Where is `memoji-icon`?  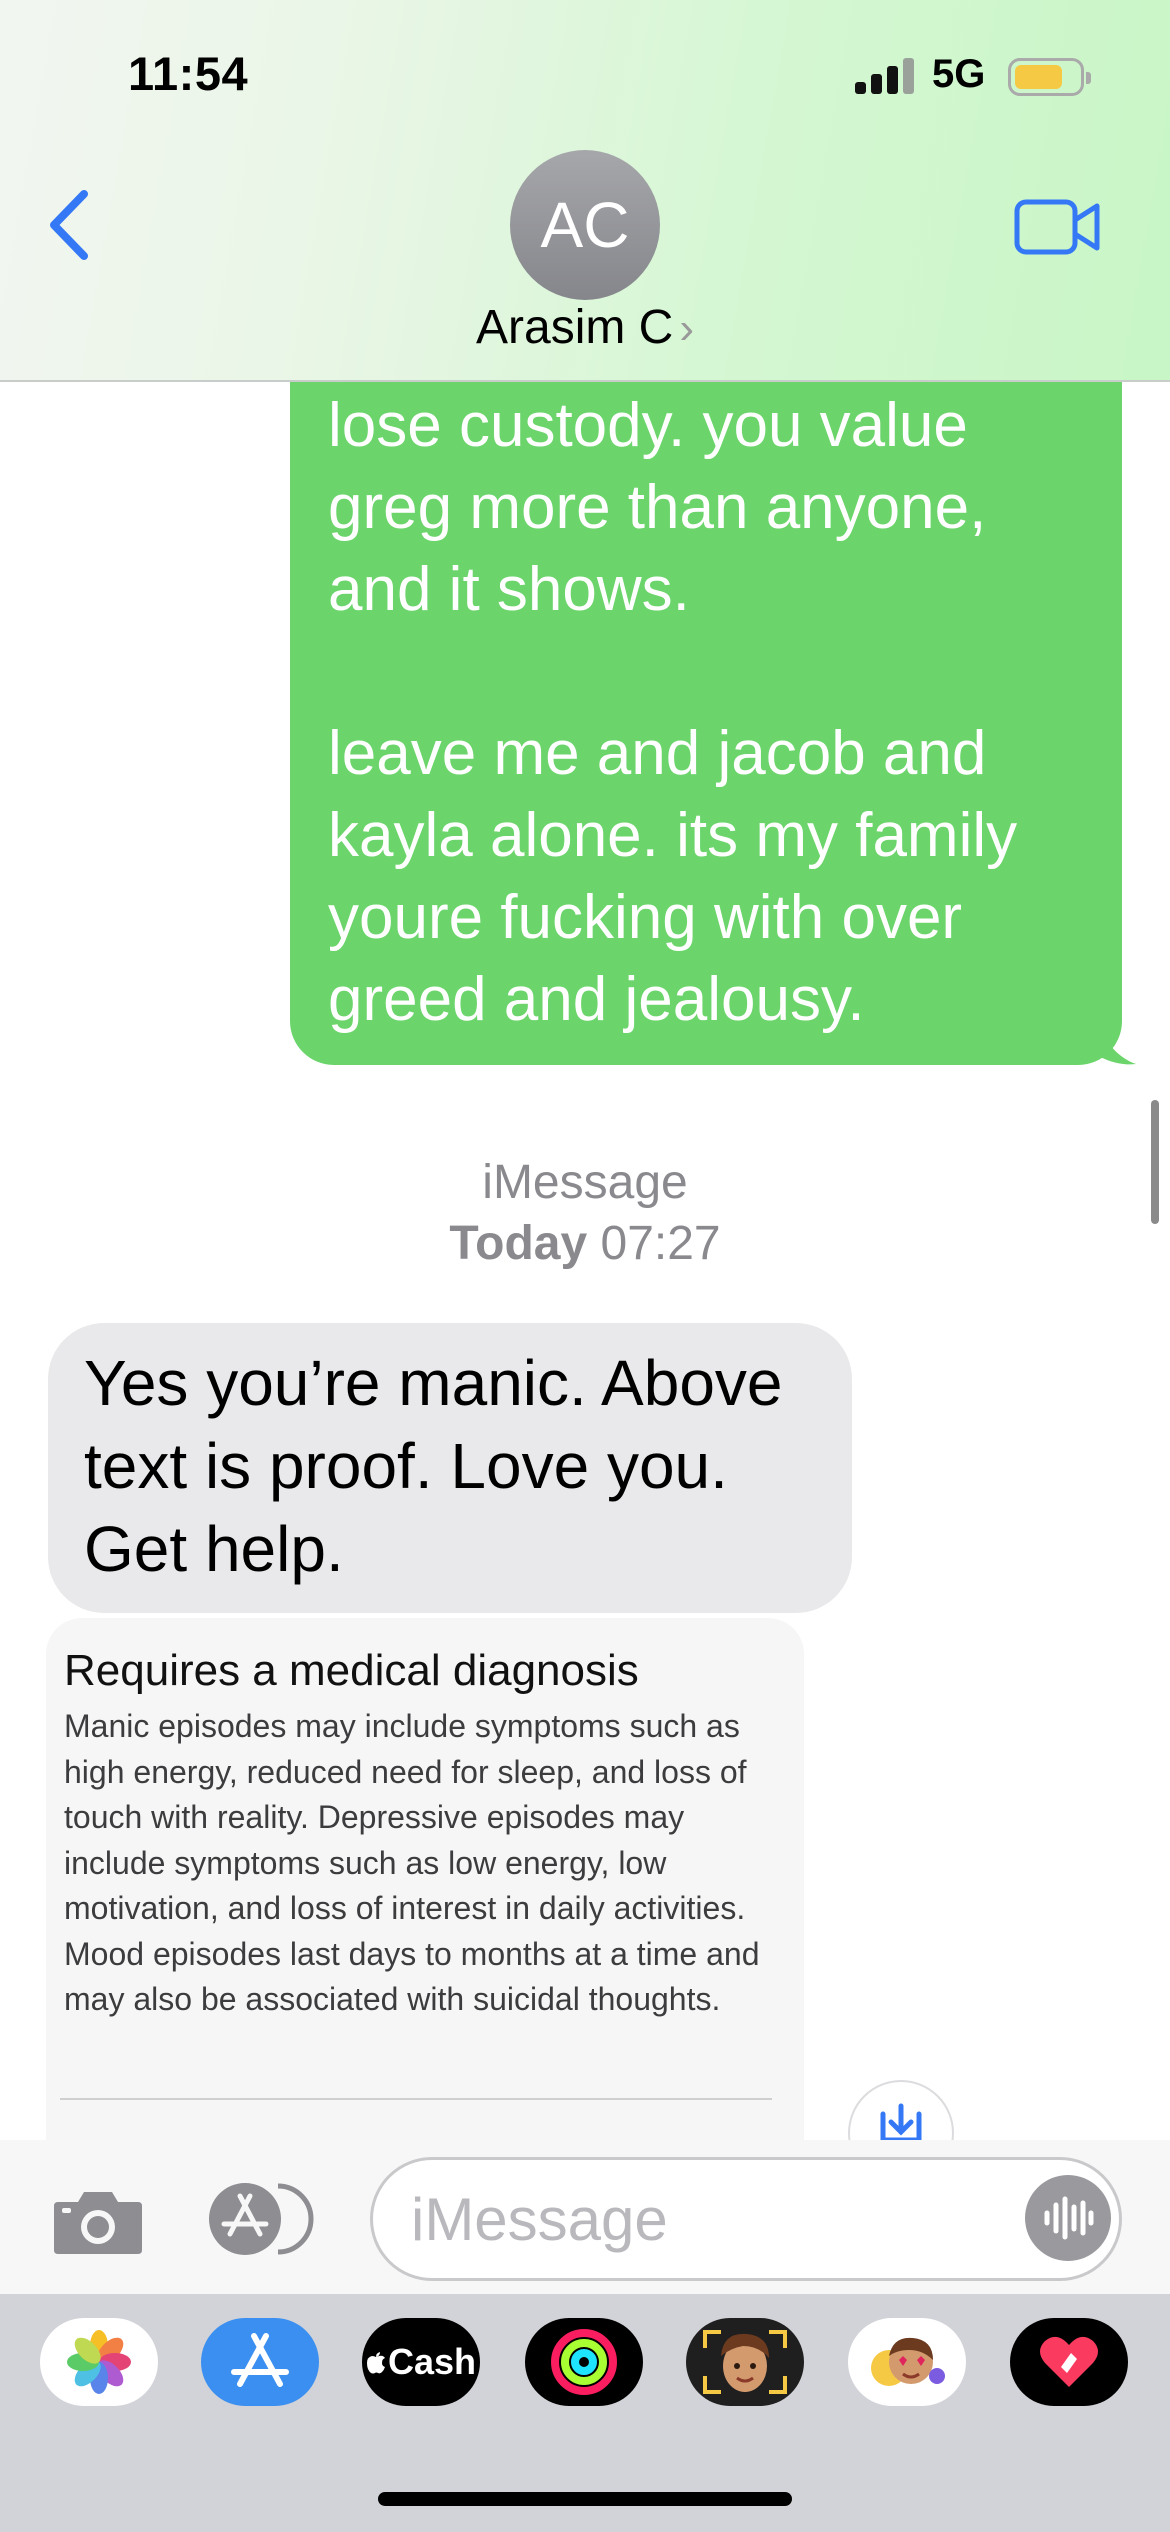 memoji-icon is located at coordinates (745, 2362).